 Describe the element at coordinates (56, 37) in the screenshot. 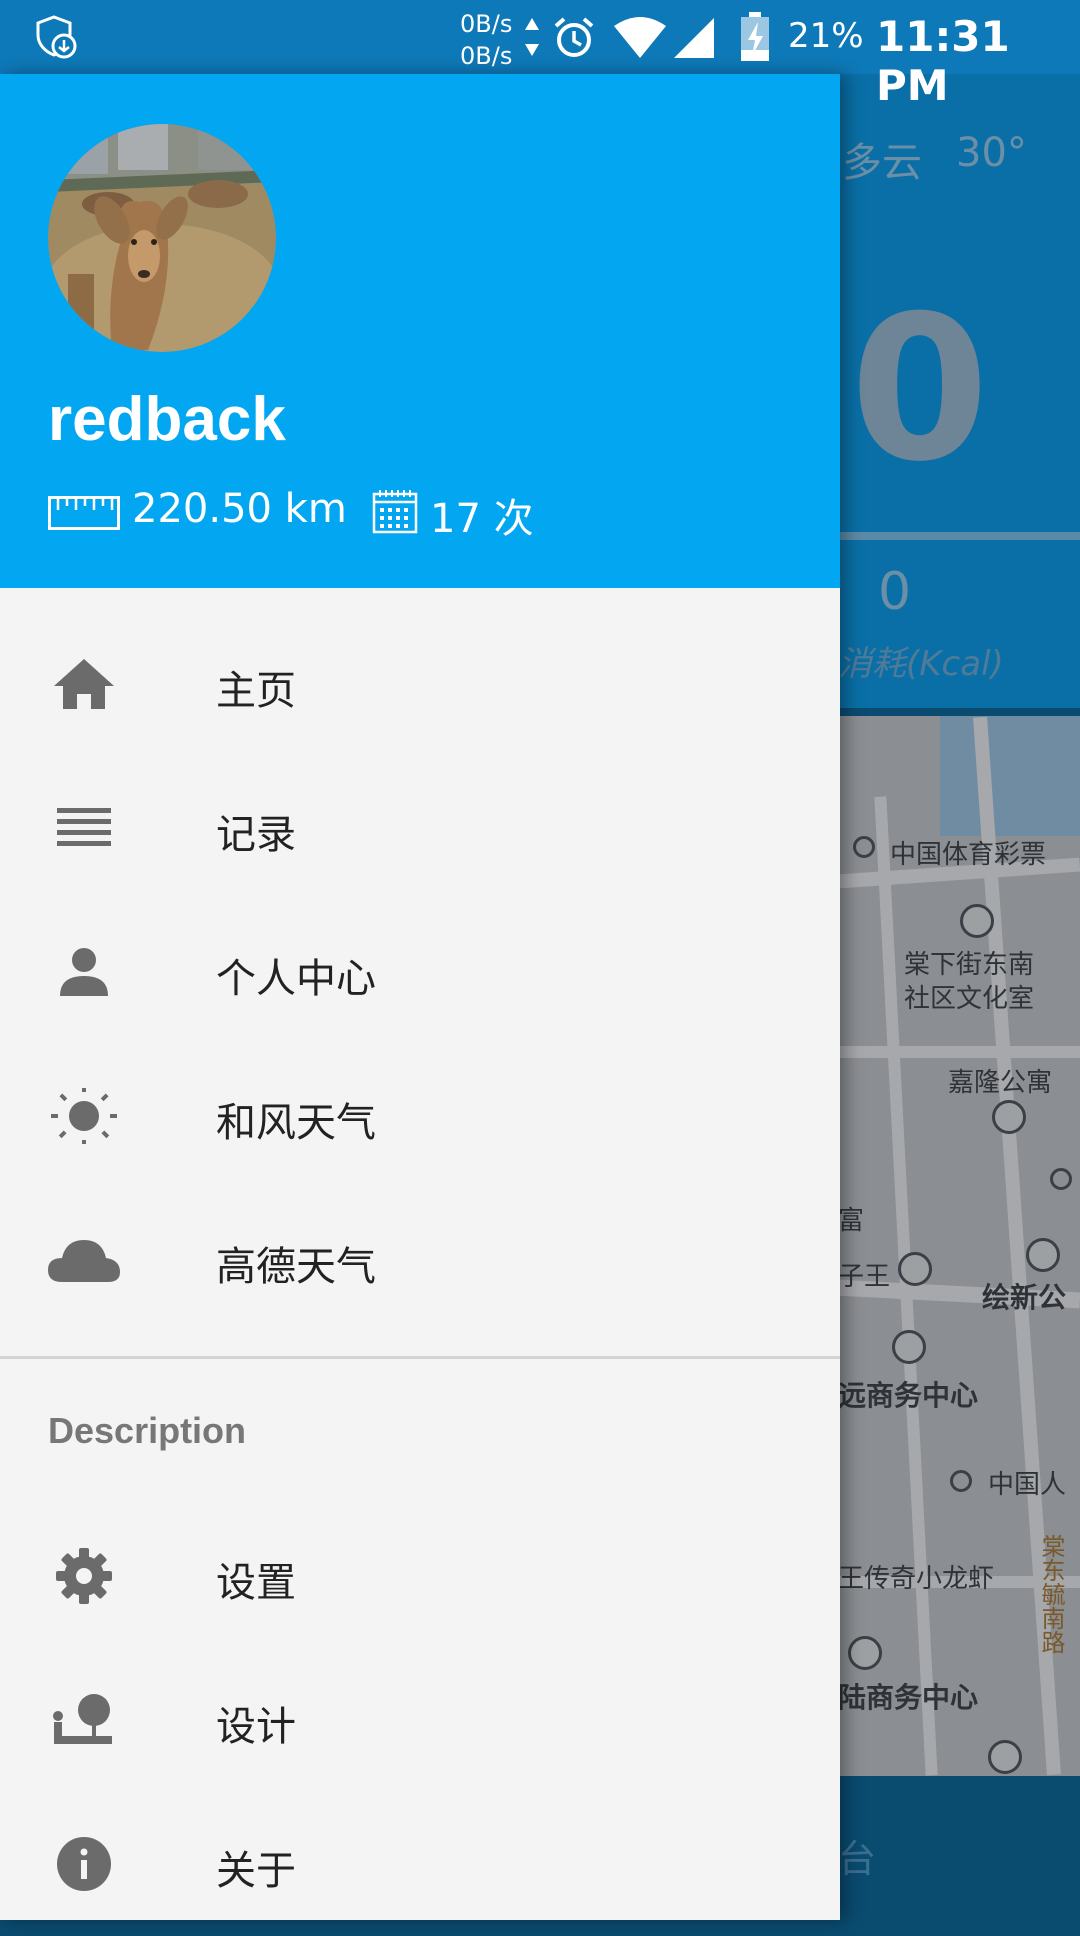

I see `shield-download-icon` at that location.